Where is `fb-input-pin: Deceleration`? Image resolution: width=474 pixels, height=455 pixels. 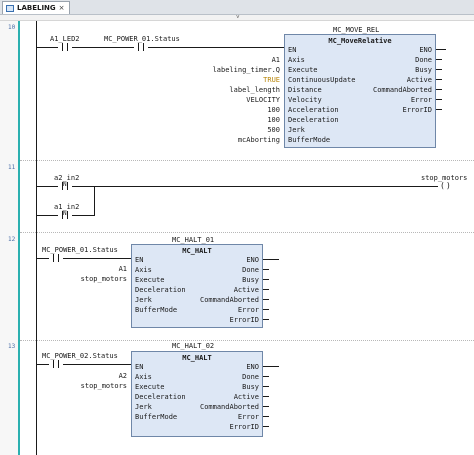 fb-input-pin: Deceleration is located at coordinates (160, 397).